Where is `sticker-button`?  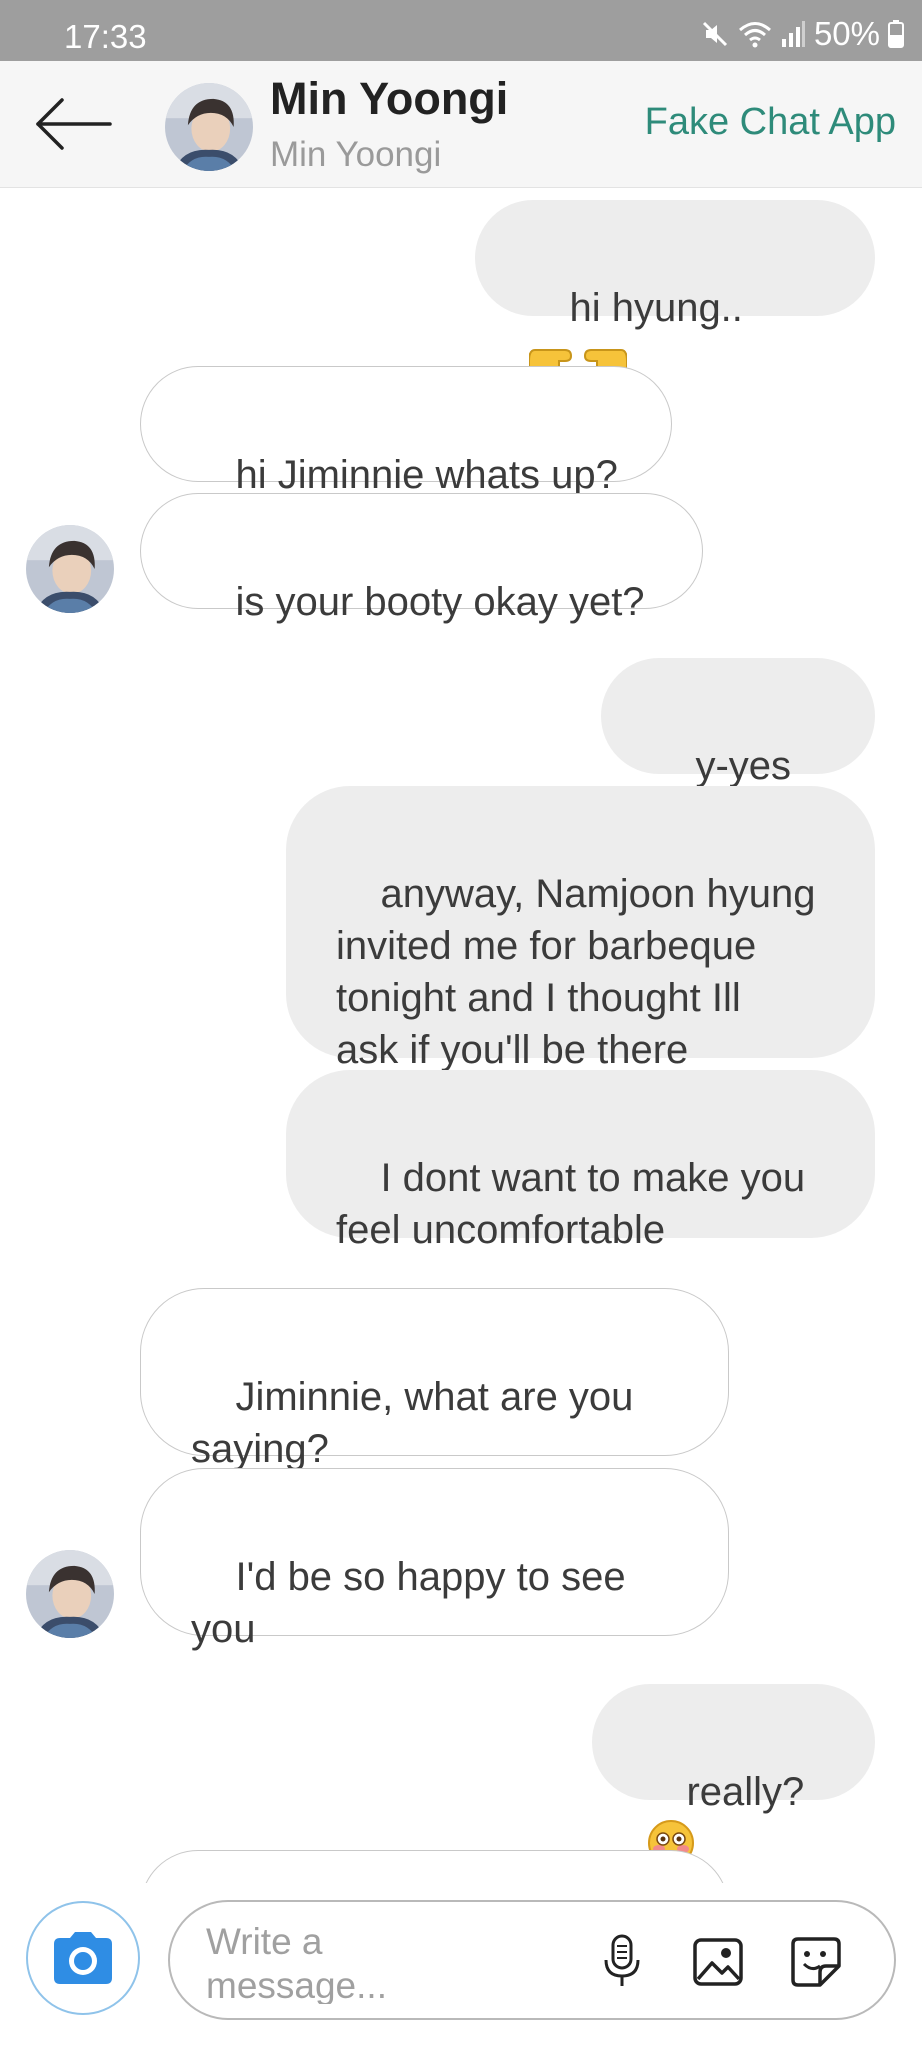
sticker-button is located at coordinates (816, 1962).